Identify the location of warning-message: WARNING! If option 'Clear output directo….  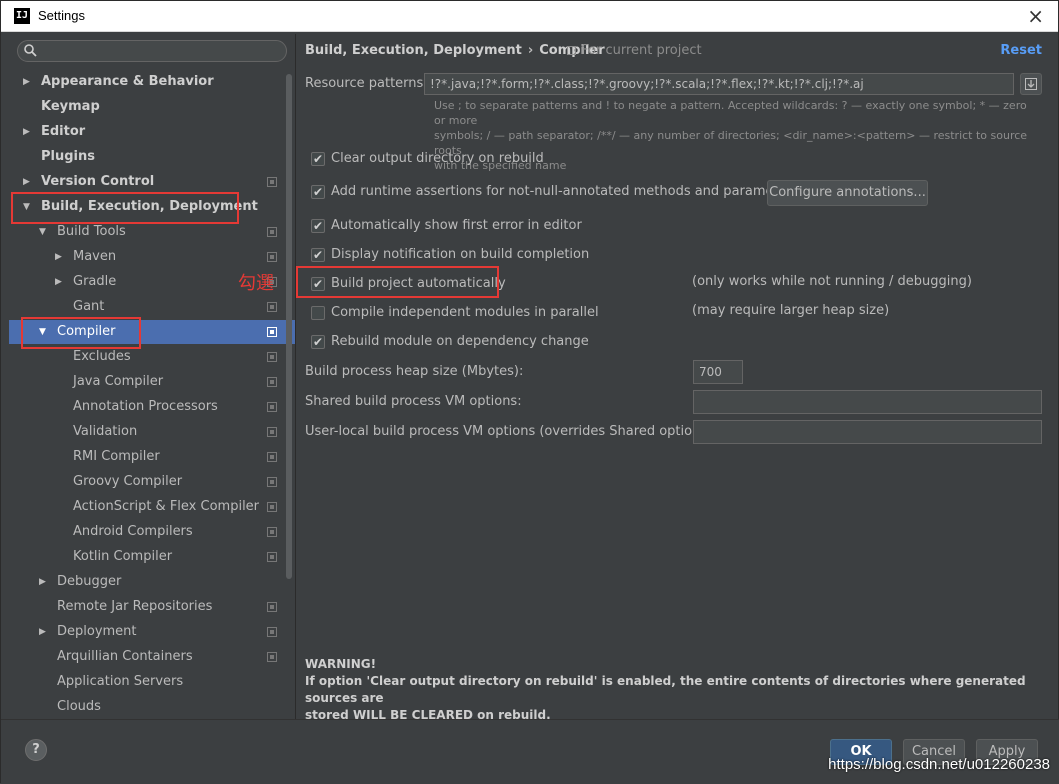
(675, 690).